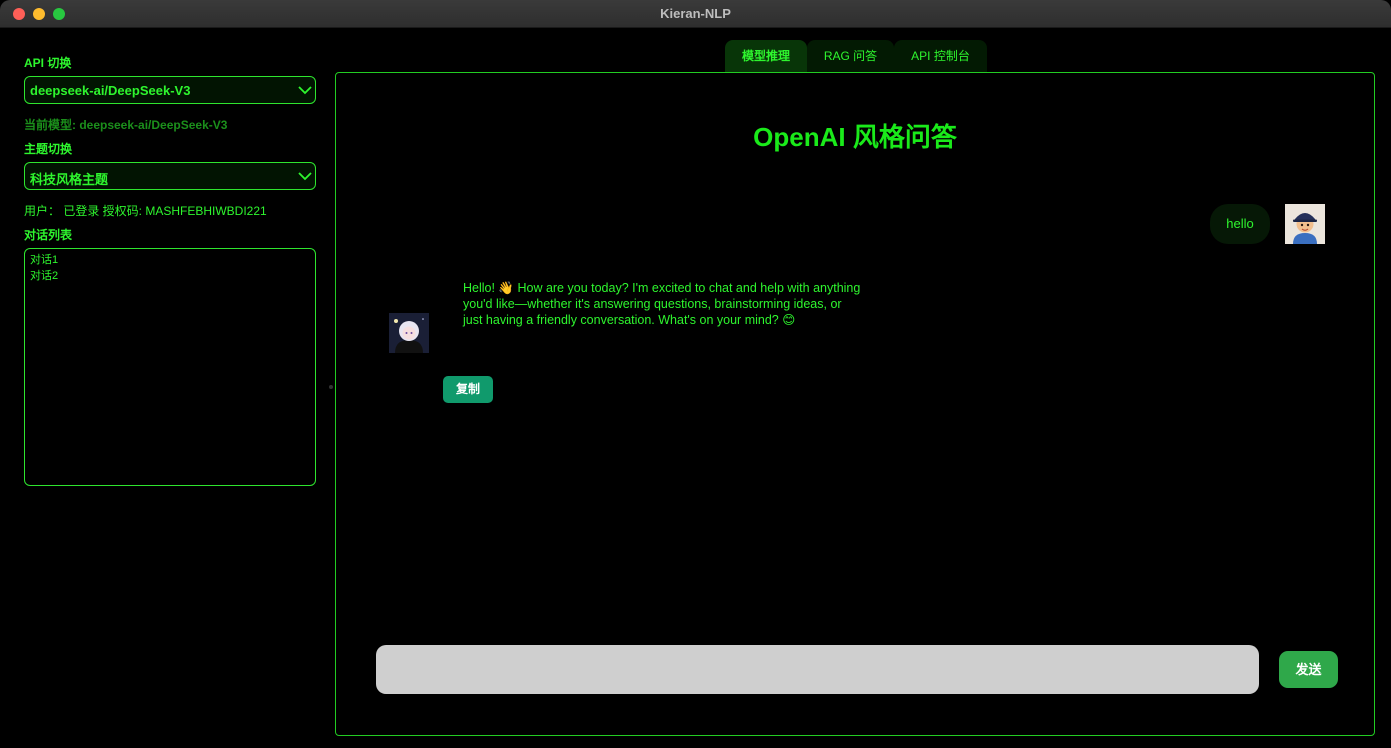 This screenshot has height=748, width=1391. I want to click on theme-select: 科技风格主题, so click(170, 176).